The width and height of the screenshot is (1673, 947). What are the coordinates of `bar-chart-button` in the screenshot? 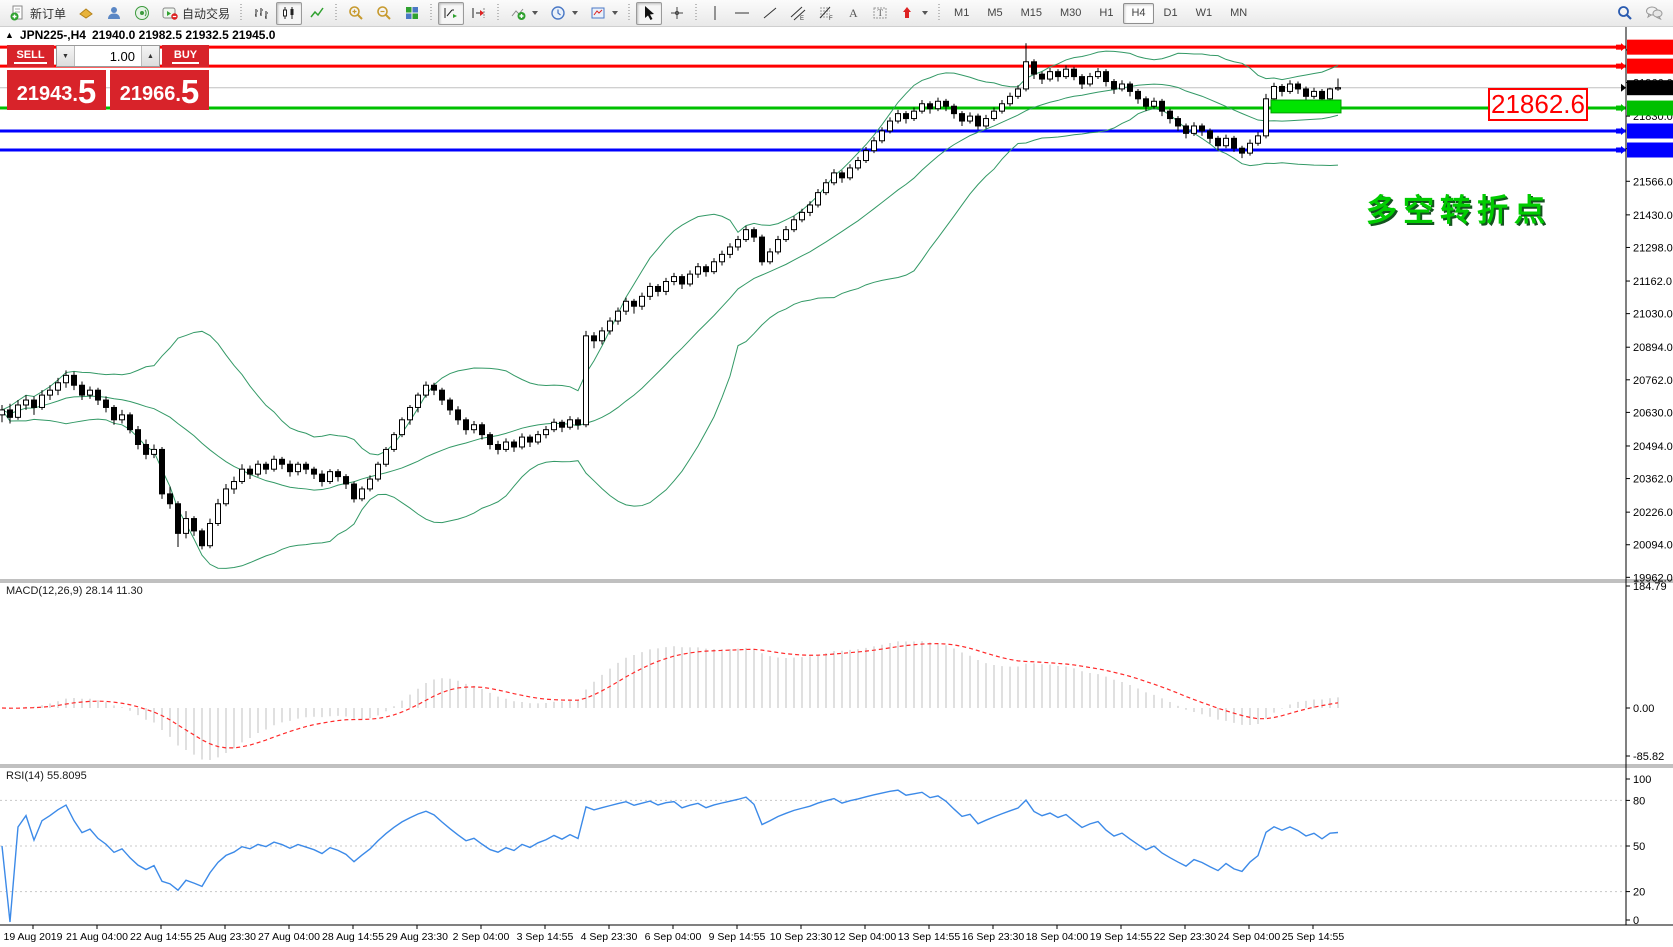 It's located at (261, 13).